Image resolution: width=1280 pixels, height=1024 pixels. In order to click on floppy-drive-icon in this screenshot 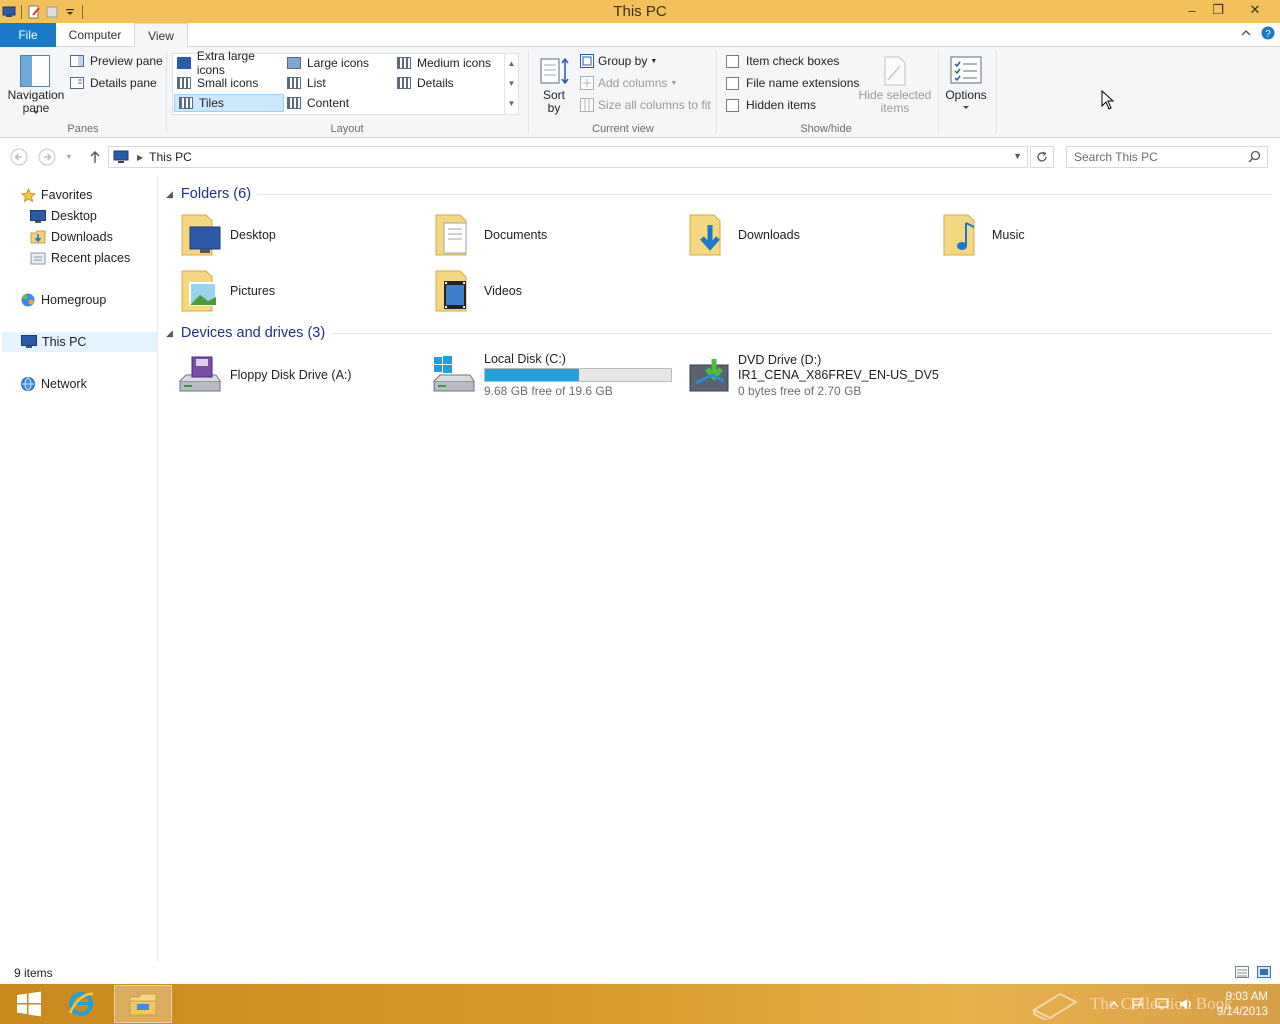, I will do `click(200, 375)`.